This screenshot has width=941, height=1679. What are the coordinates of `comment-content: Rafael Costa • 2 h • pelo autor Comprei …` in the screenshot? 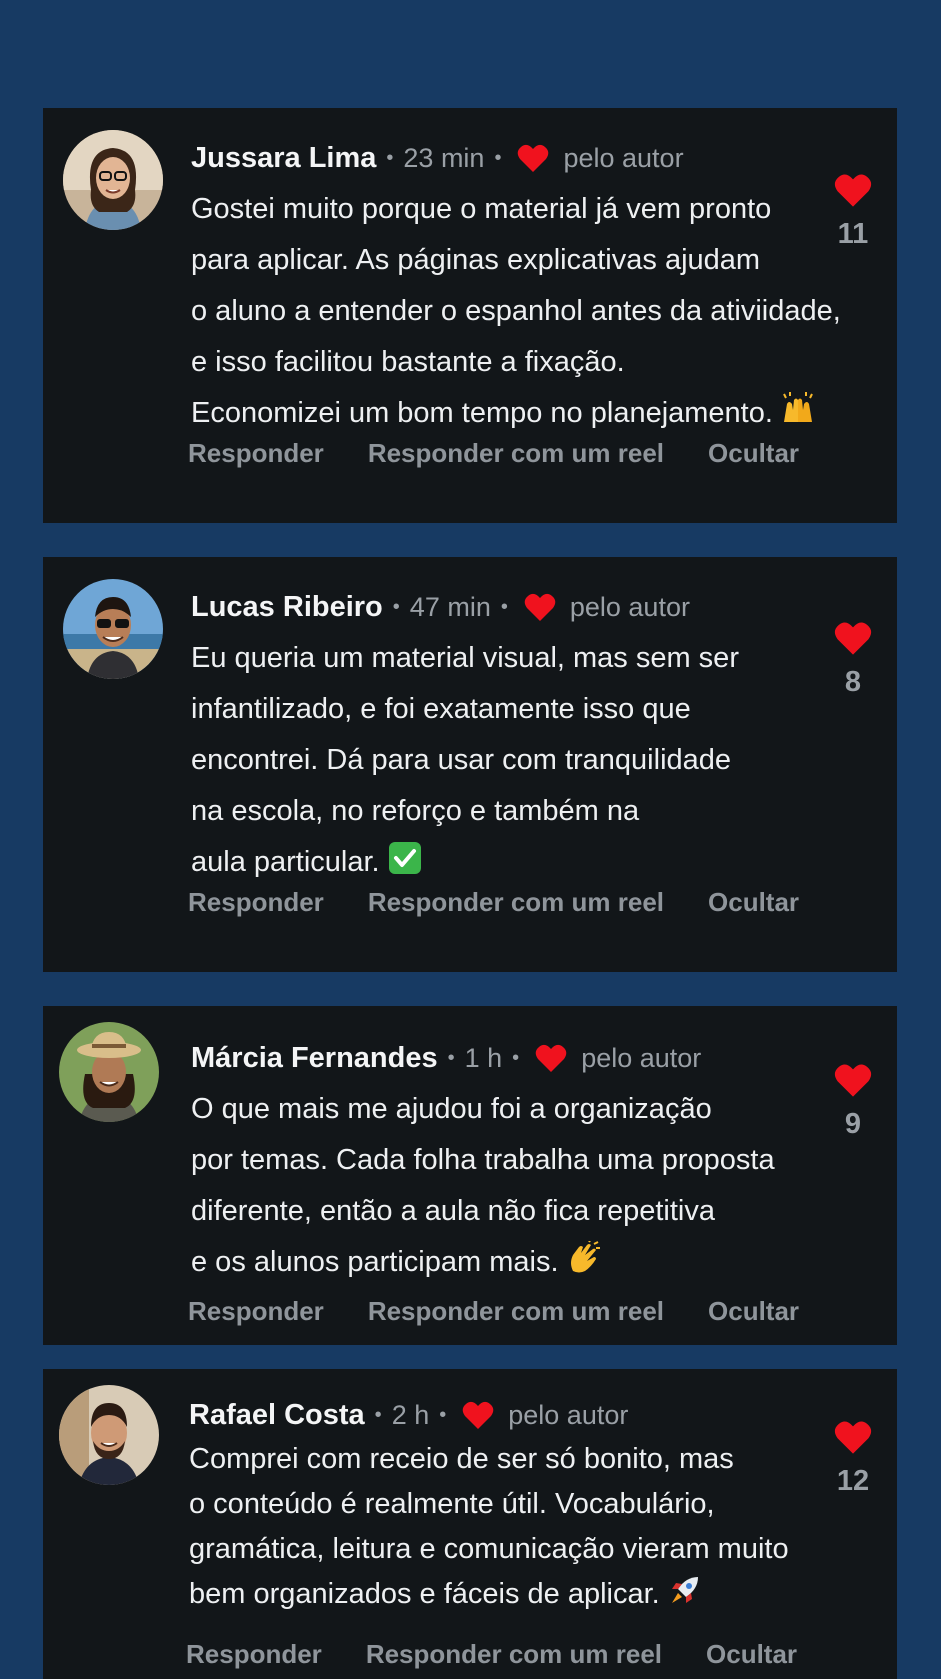 It's located at (503, 1506).